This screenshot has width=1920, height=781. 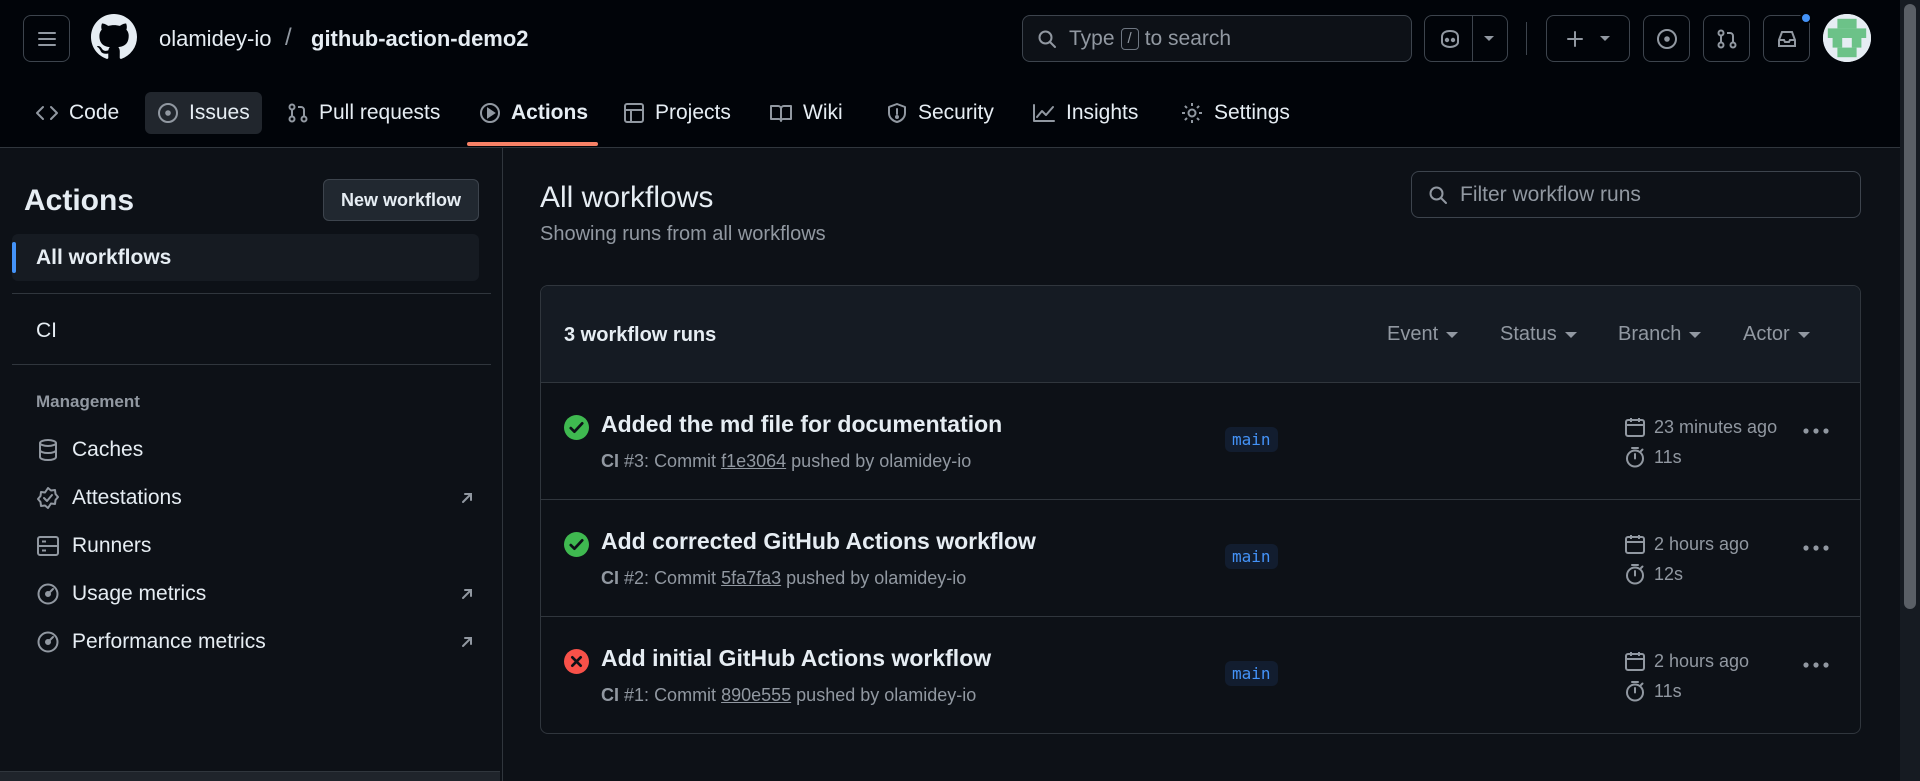 I want to click on repo-owner-link: olamidey-io, so click(x=215, y=39).